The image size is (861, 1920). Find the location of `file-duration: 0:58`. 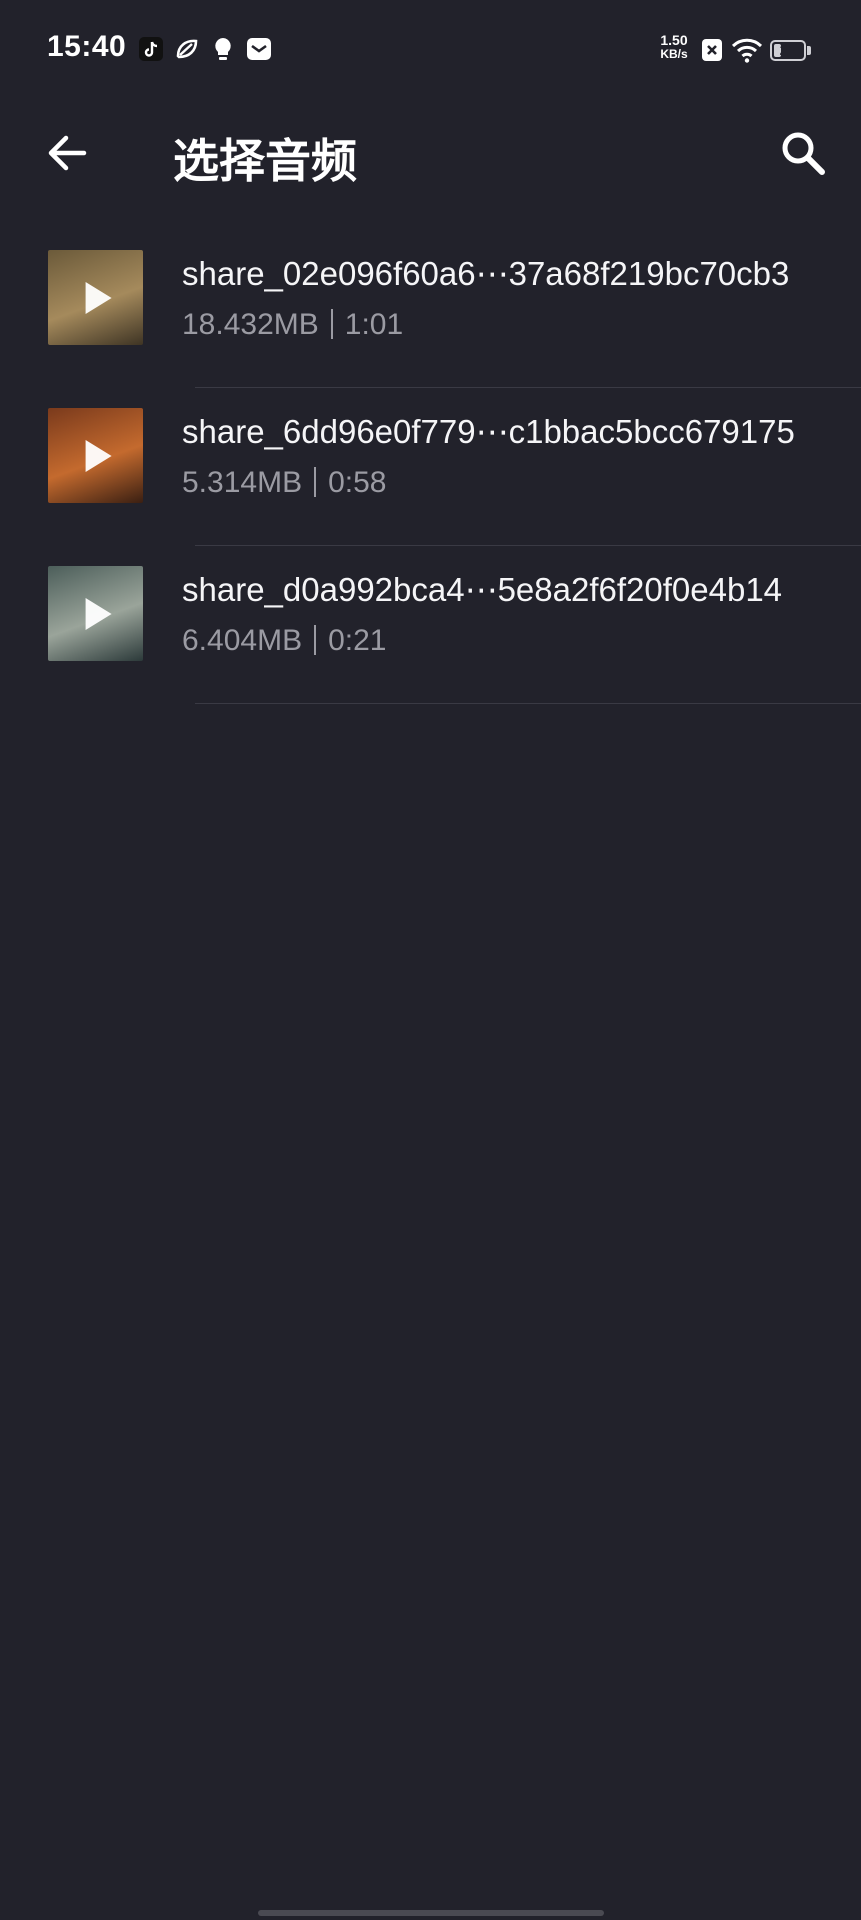

file-duration: 0:58 is located at coordinates (357, 482).